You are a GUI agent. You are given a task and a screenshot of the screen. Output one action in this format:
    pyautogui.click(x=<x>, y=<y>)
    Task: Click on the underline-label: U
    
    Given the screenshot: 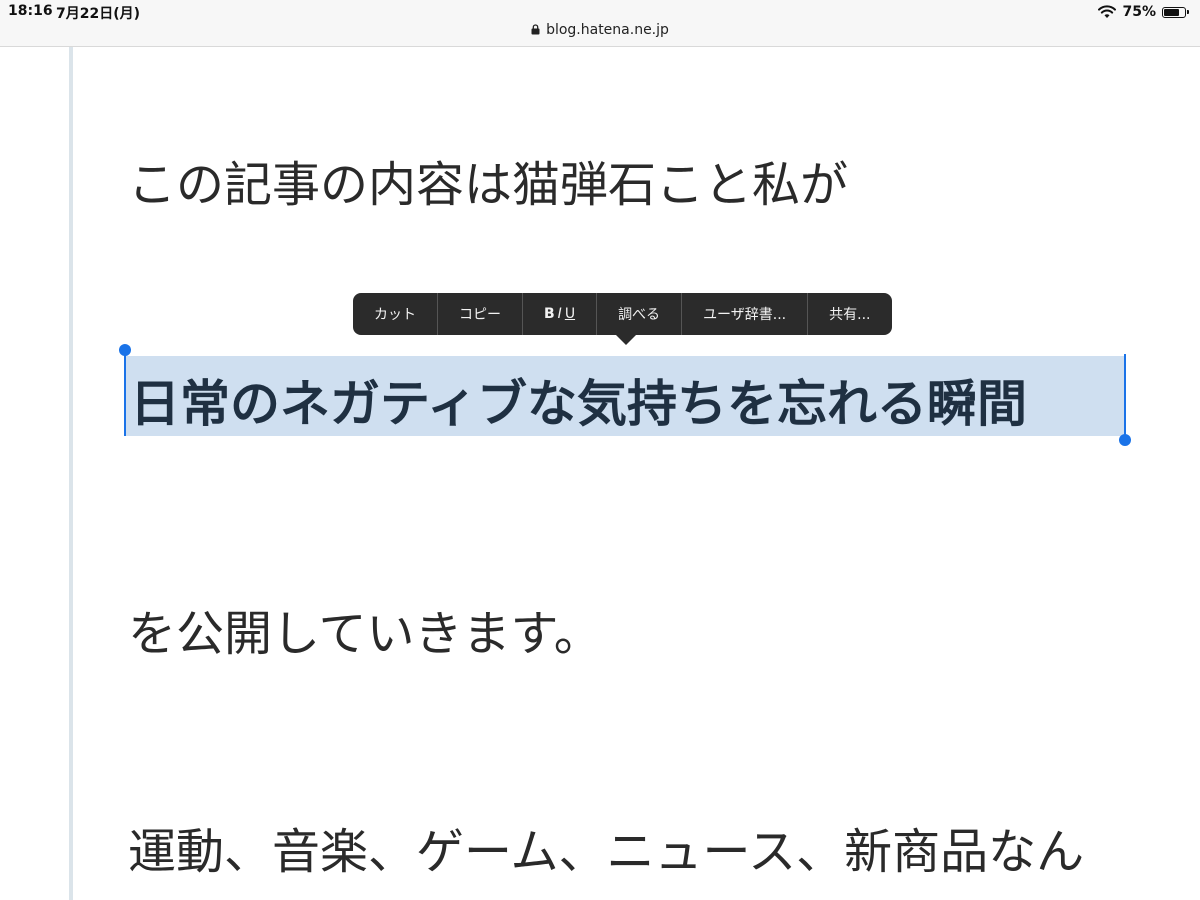 What is the action you would take?
    pyautogui.click(x=570, y=314)
    